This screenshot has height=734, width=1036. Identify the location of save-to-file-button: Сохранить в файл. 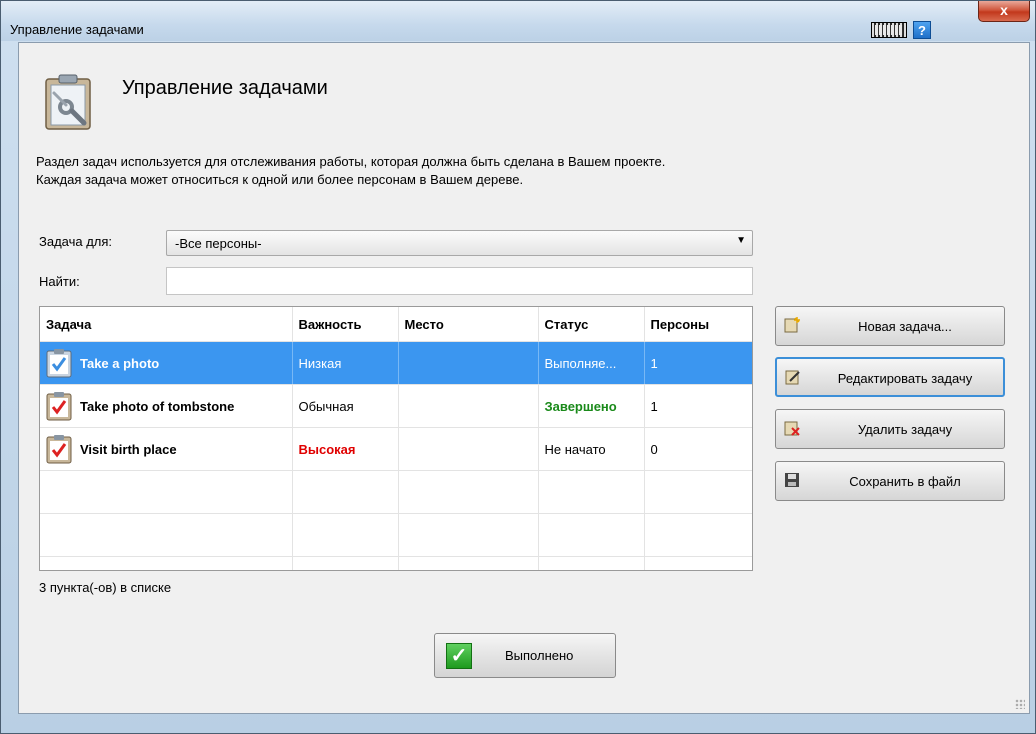
(890, 481).